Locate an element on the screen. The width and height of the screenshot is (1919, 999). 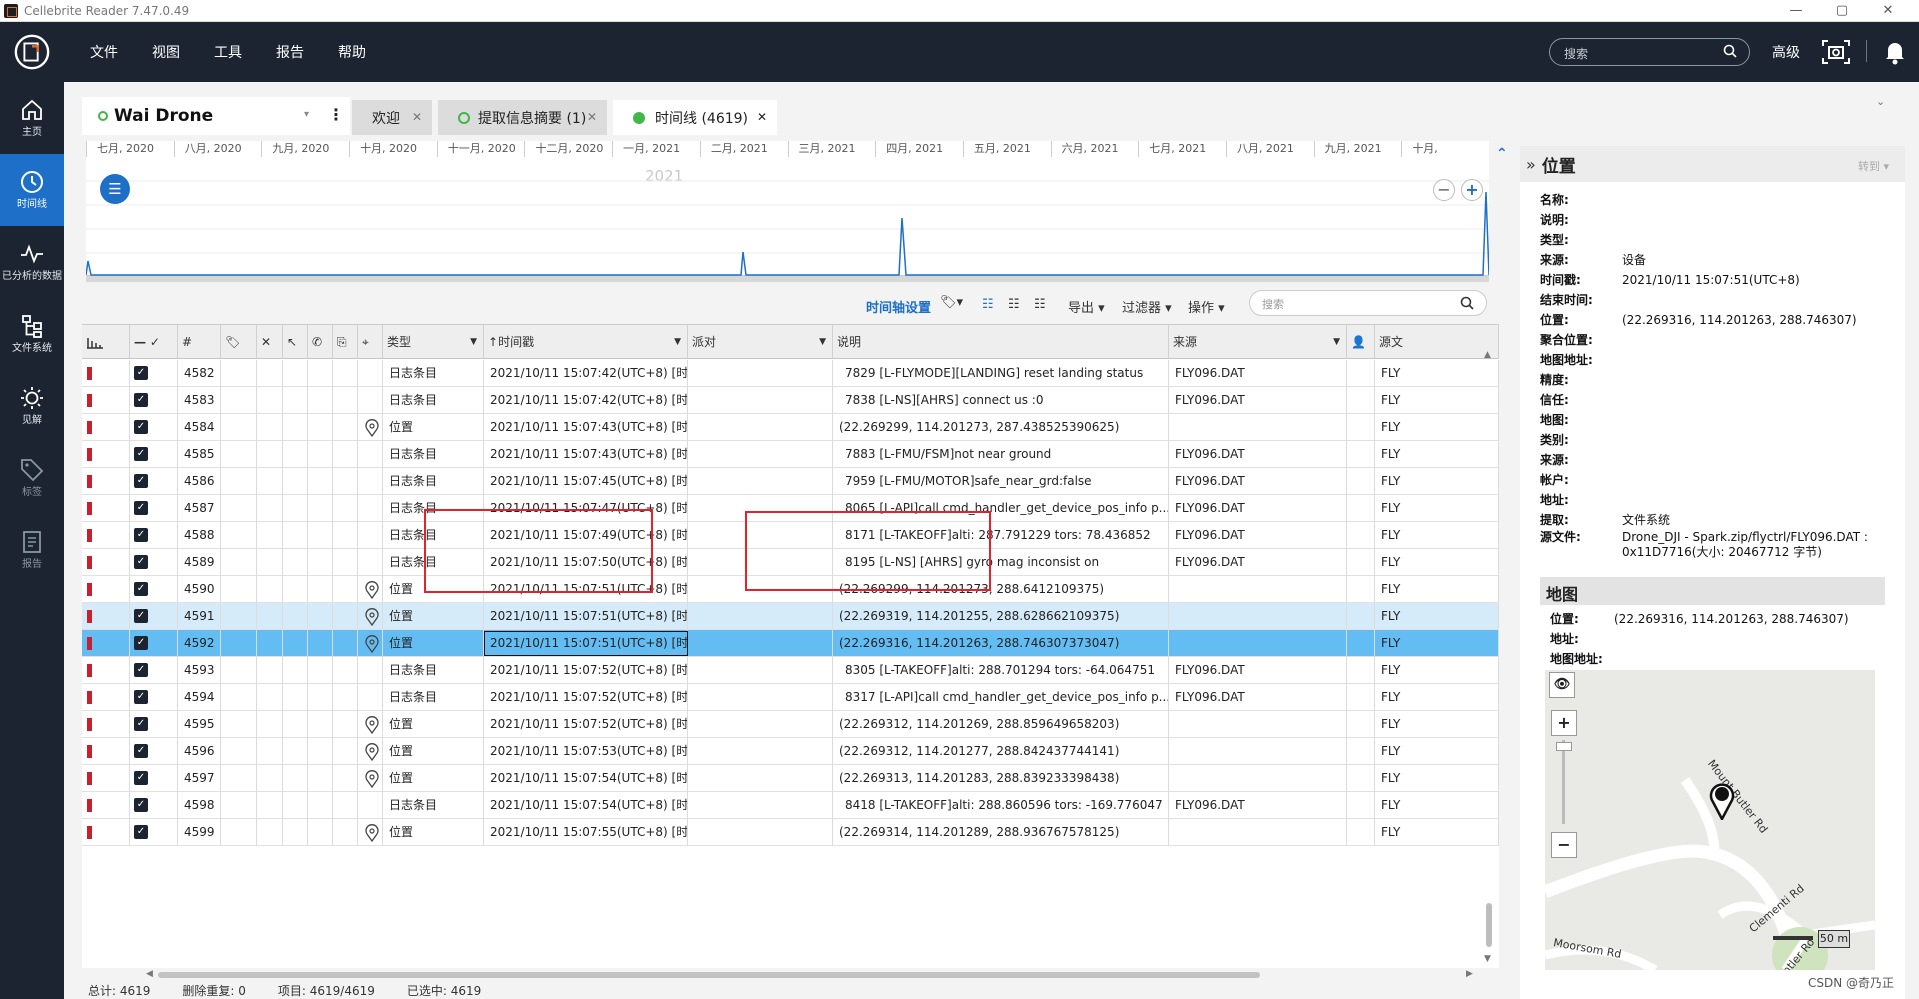
grid-horizontal-scrollbar: ◀ ▶ is located at coordinates (790, 975).